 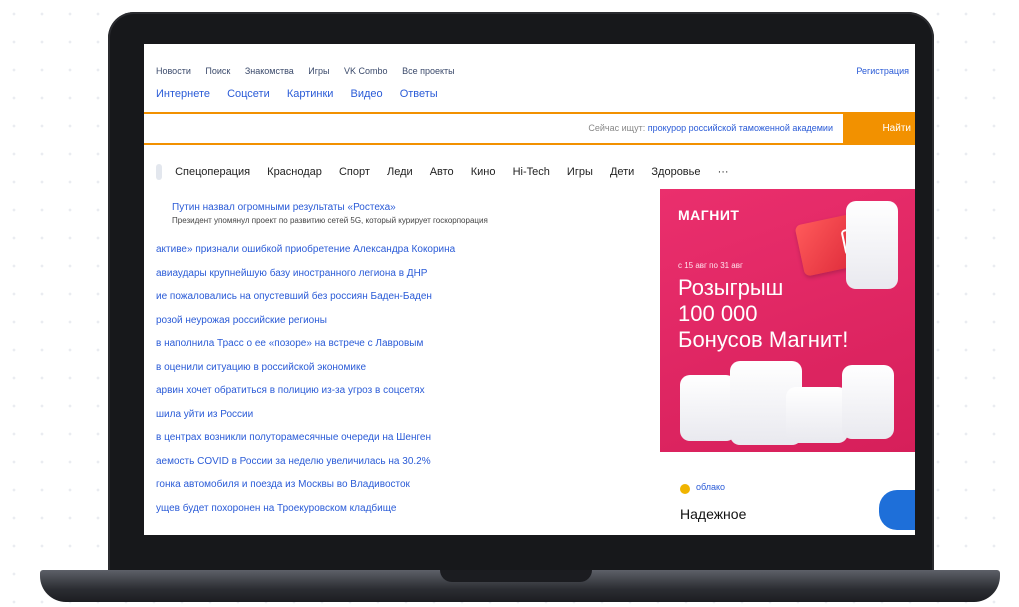 What do you see at coordinates (159, 172) in the screenshot?
I see `category-scroll-handle` at bounding box center [159, 172].